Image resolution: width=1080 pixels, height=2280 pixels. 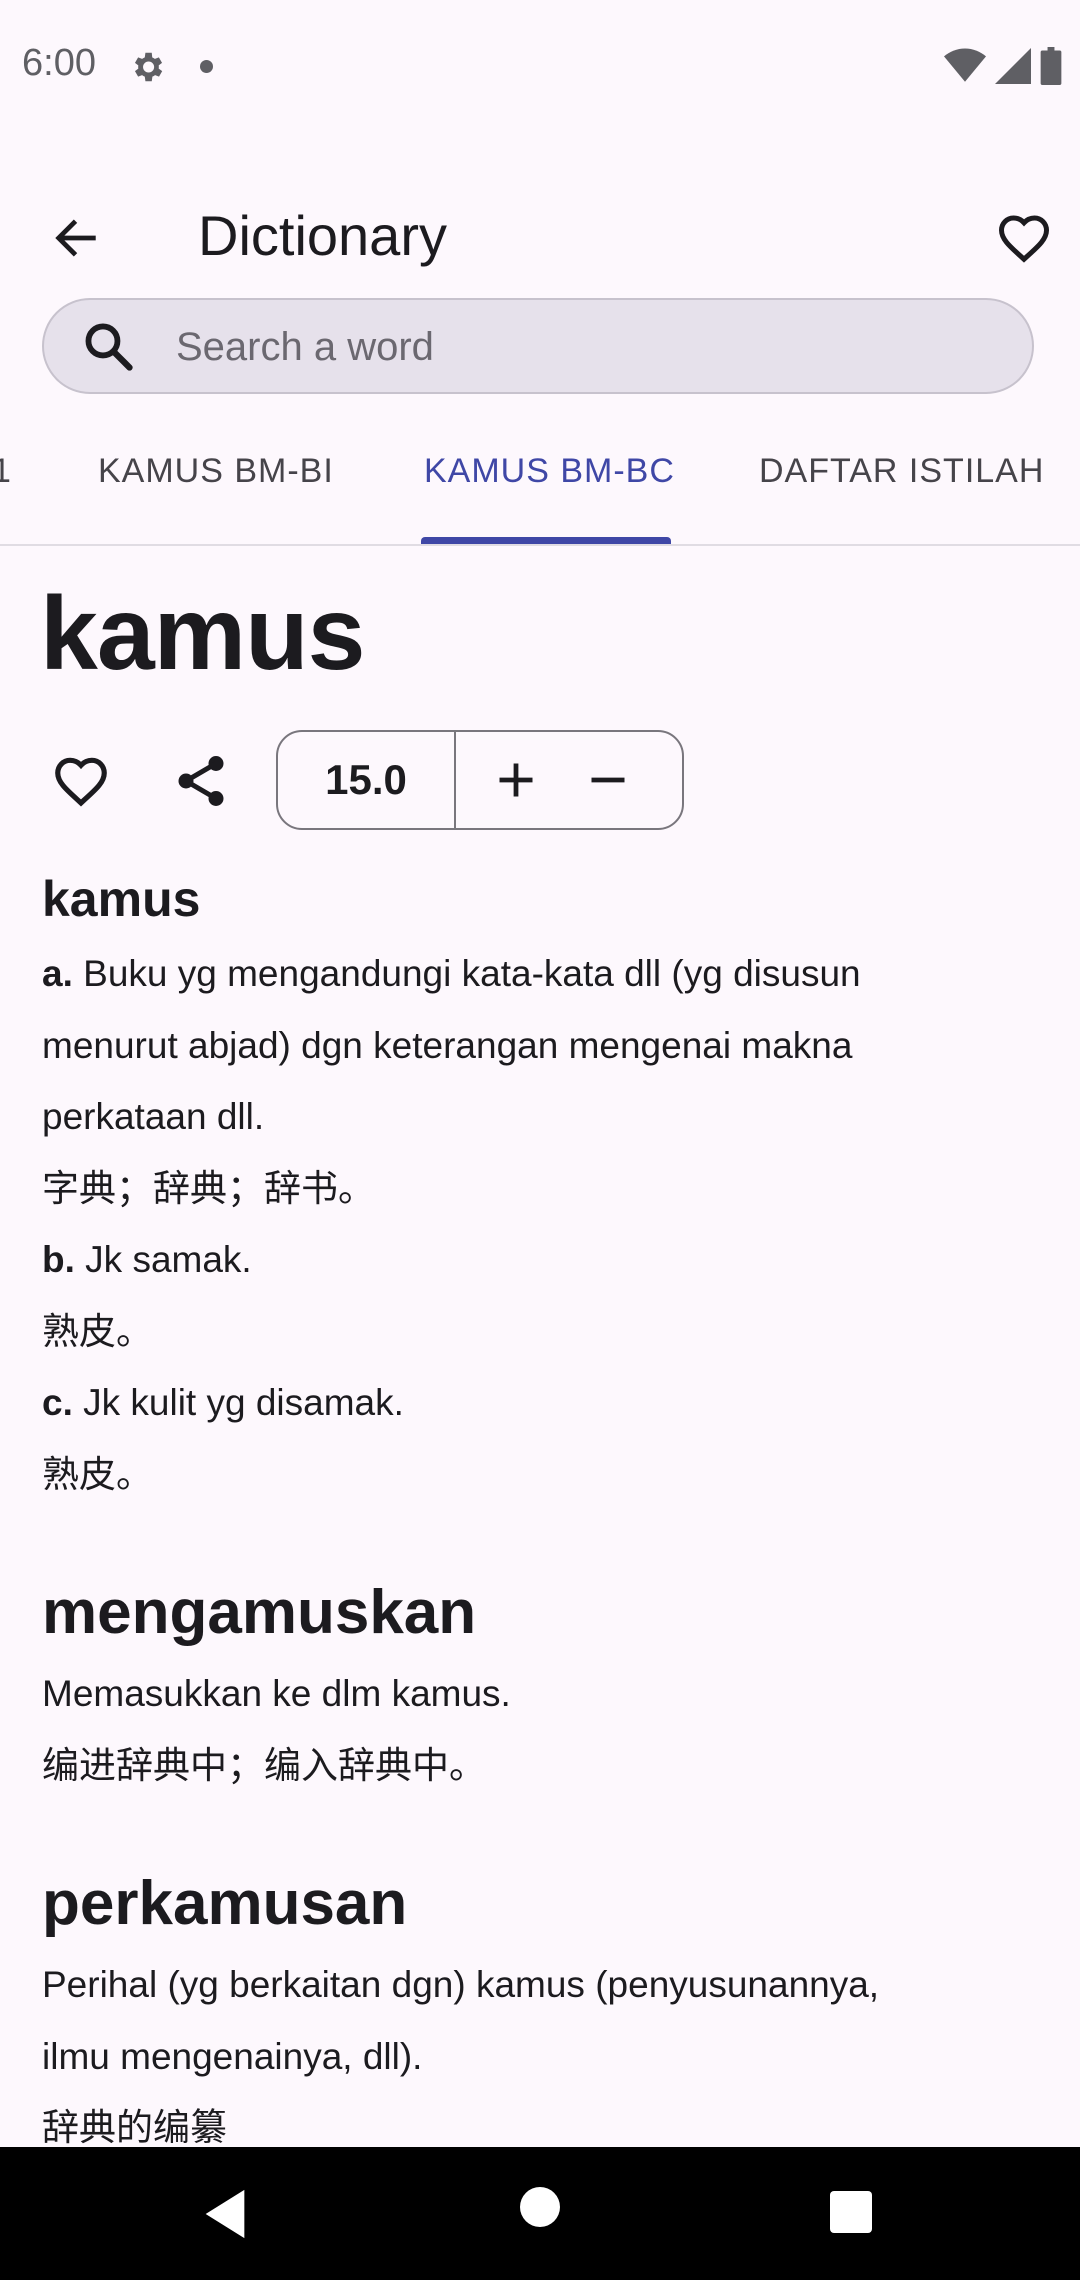 What do you see at coordinates (153, 1116) in the screenshot?
I see `definition-line: perkataan dll.` at bounding box center [153, 1116].